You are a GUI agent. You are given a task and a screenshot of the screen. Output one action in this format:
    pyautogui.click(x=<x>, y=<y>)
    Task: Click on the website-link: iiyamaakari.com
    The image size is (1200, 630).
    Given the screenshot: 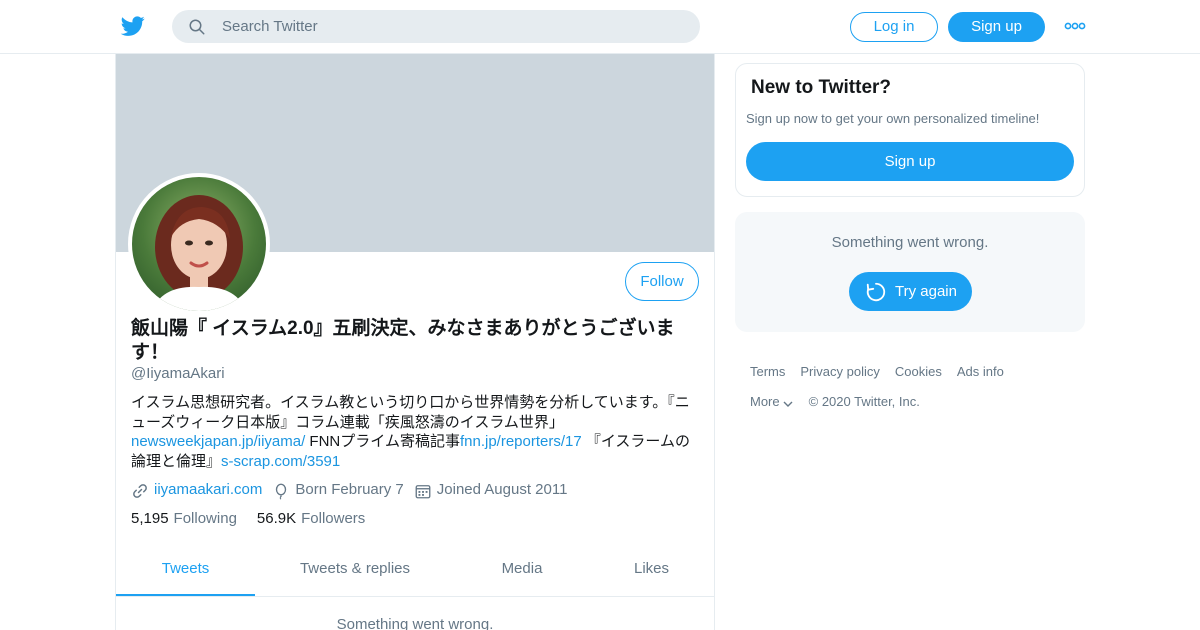 What is the action you would take?
    pyautogui.click(x=208, y=489)
    